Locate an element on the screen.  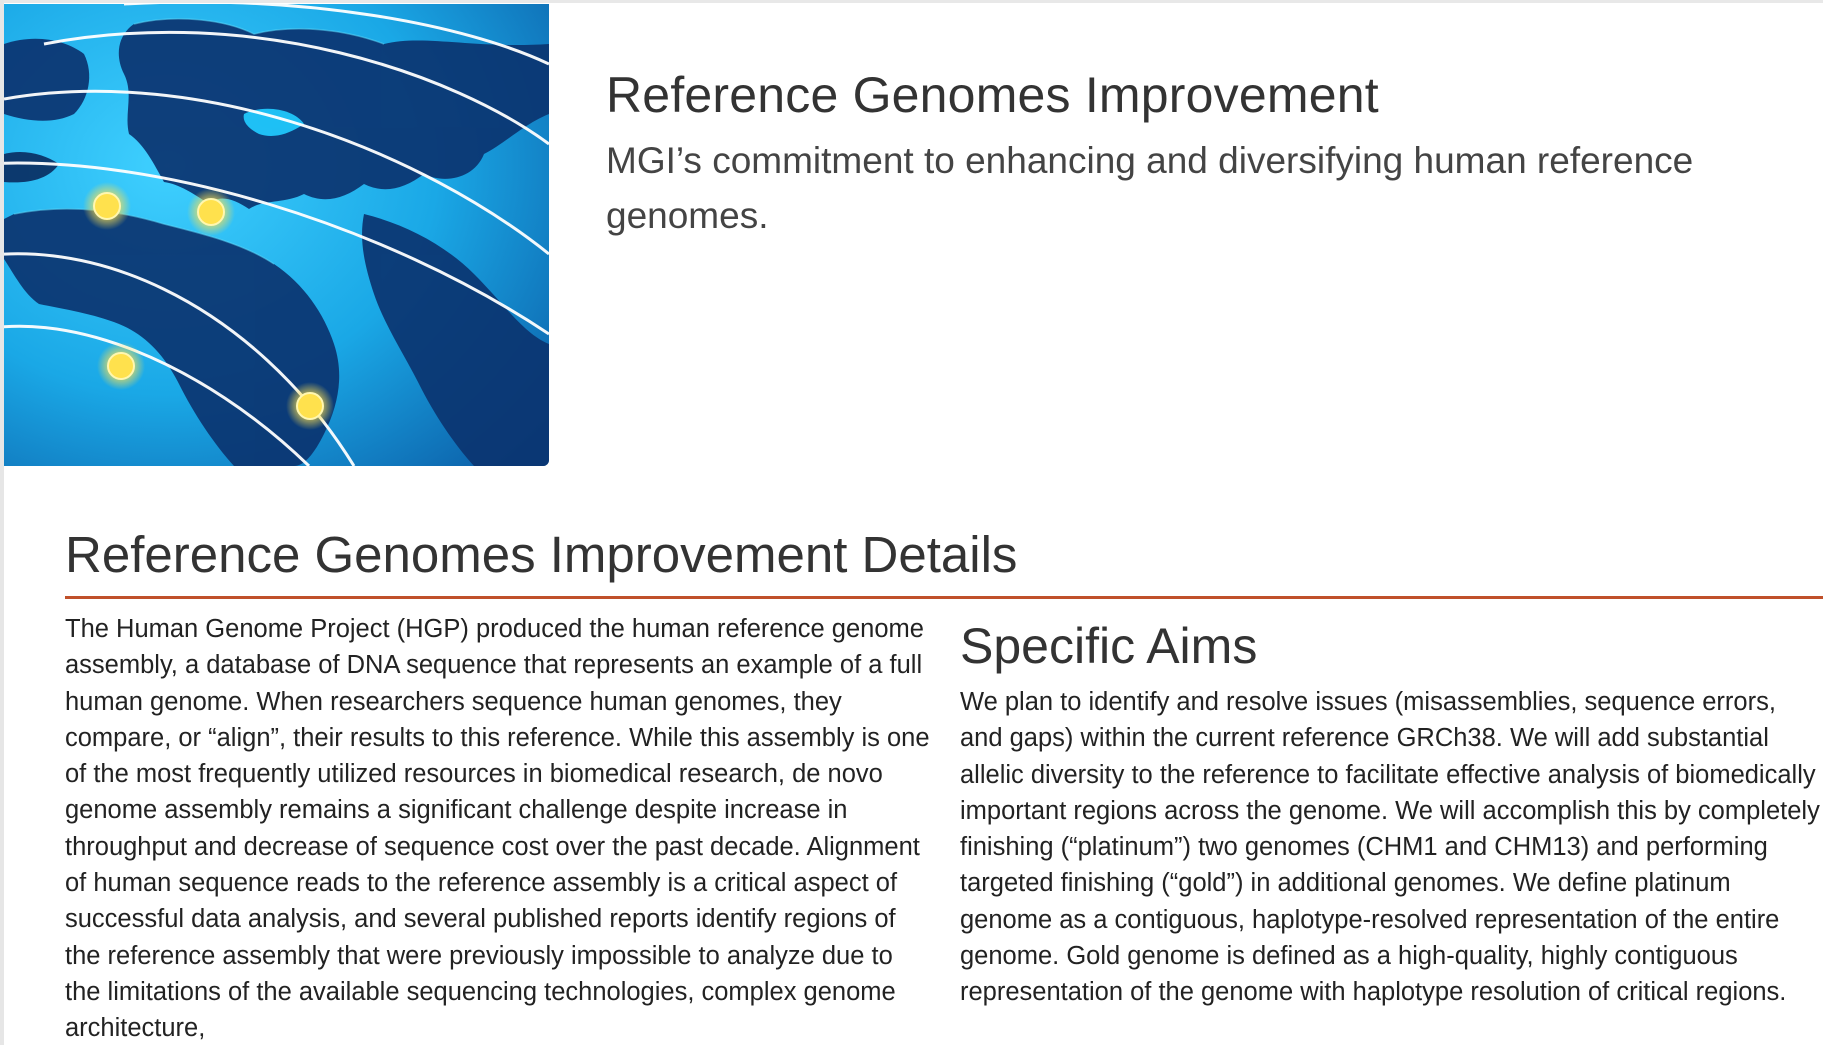
section-divider is located at coordinates (944, 597).